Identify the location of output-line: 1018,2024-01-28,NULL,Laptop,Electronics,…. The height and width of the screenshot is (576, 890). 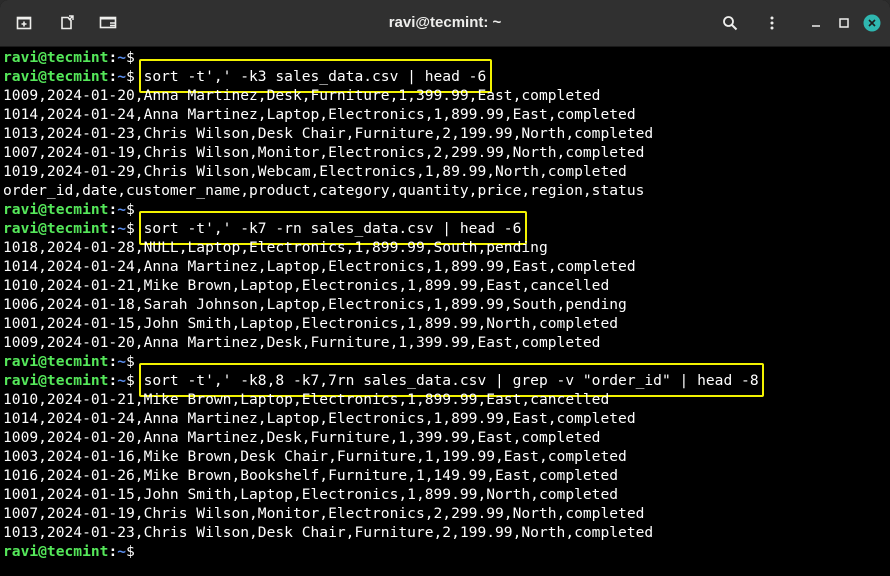
(446, 247).